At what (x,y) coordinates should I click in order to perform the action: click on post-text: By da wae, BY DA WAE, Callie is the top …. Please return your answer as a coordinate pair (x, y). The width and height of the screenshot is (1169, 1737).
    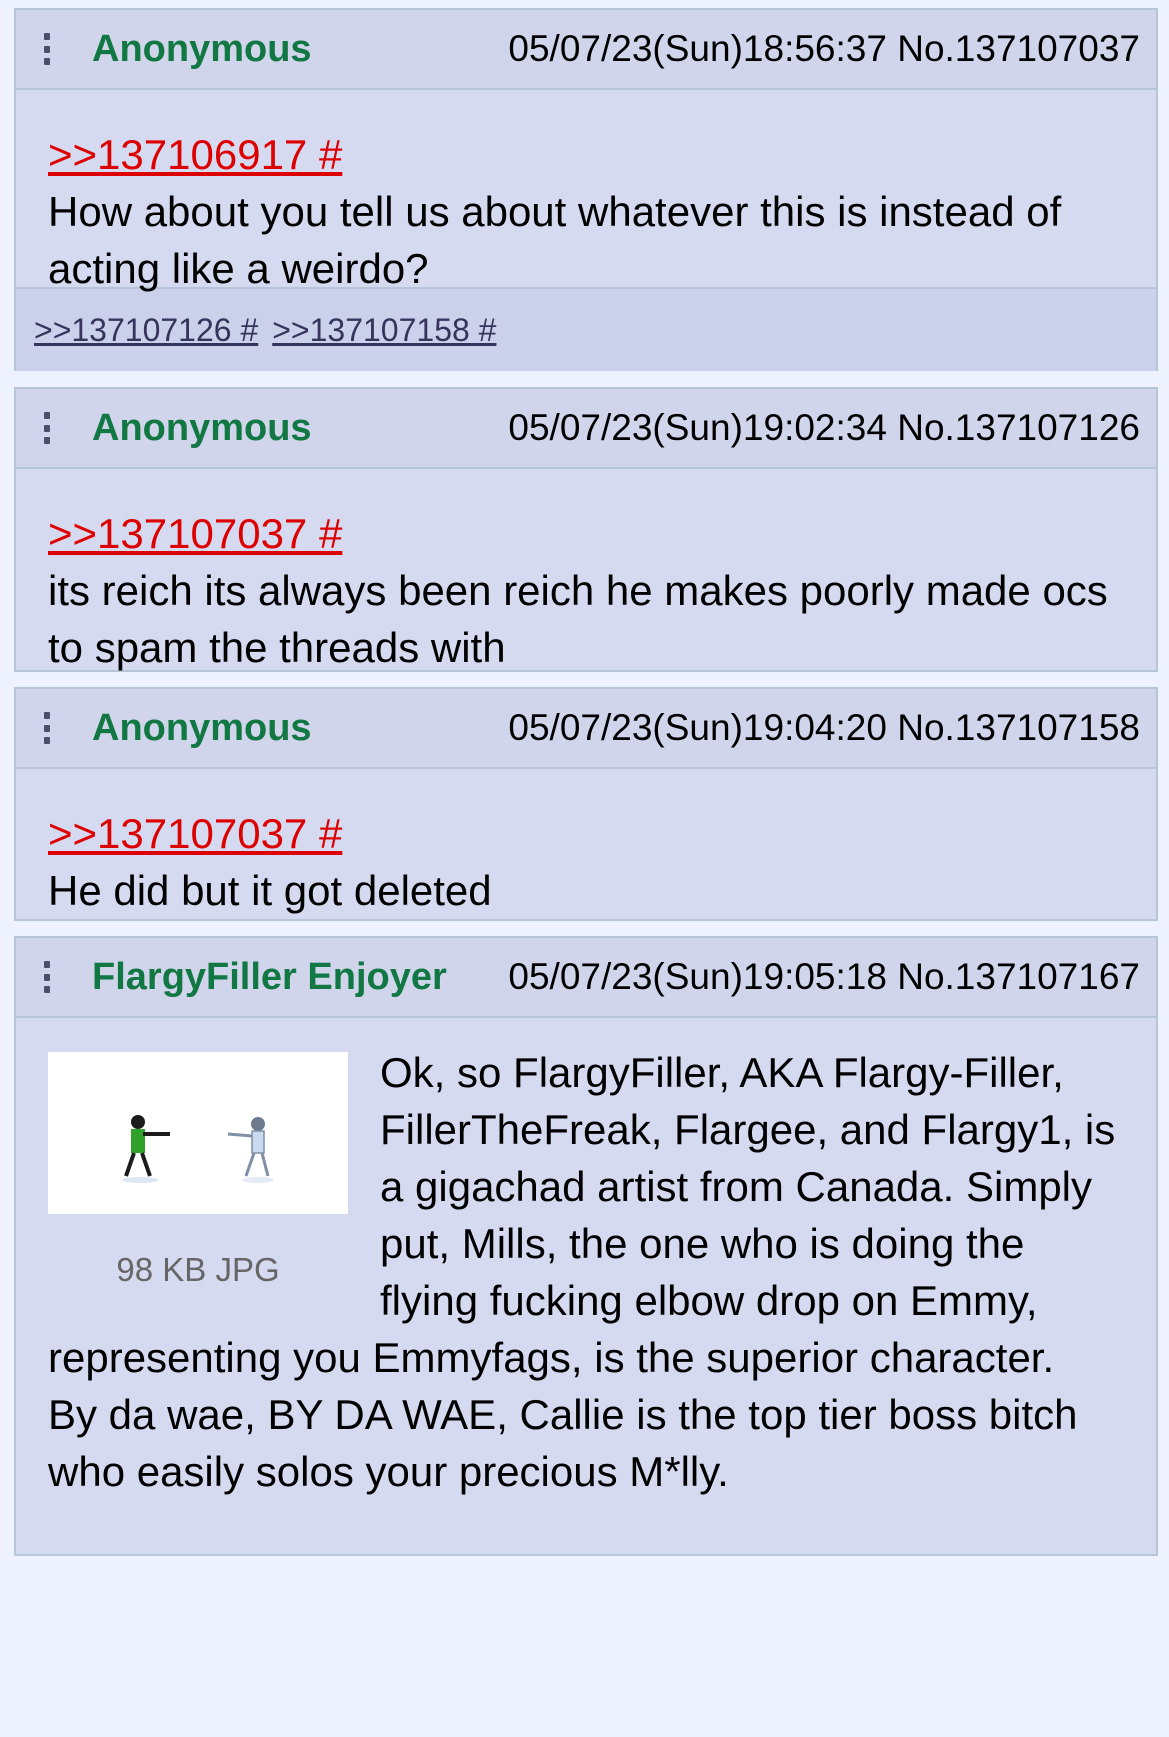
    Looking at the image, I should click on (563, 1443).